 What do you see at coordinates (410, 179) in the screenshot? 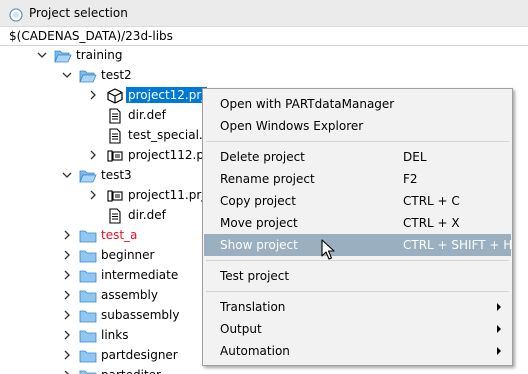
I see `menu-item-shortcut: F2` at bounding box center [410, 179].